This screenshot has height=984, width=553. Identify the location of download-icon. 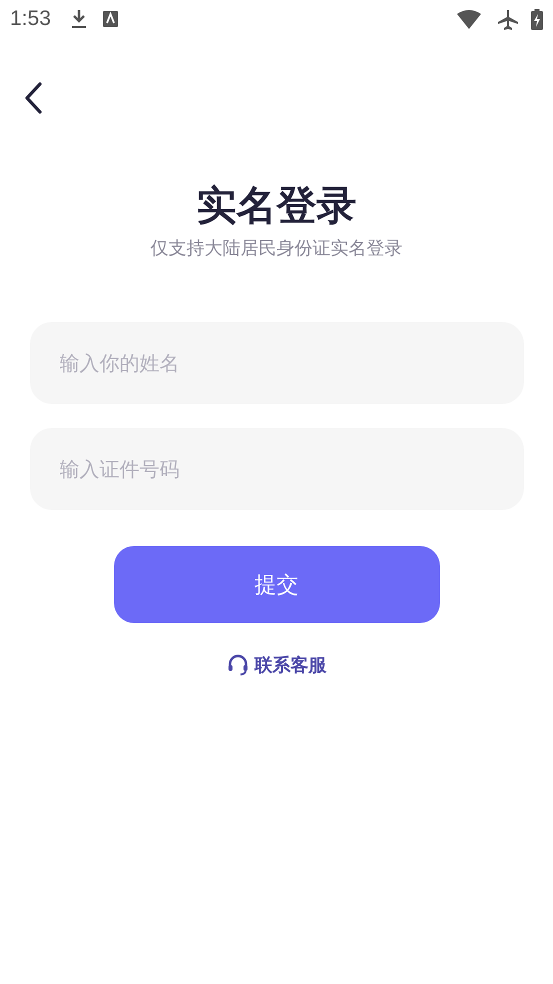
(78, 19).